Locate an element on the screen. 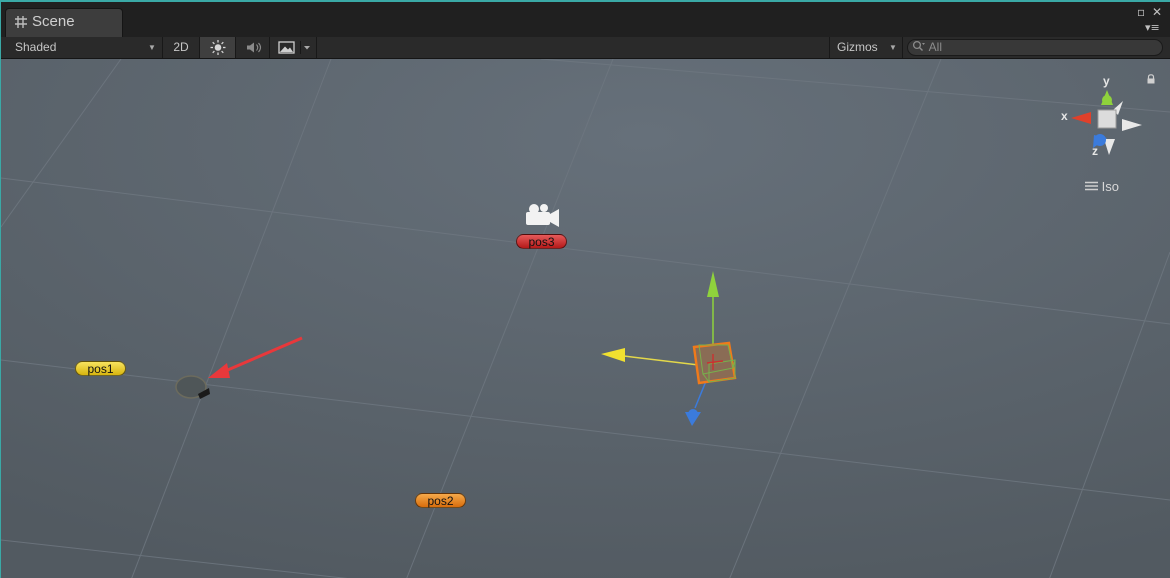  tab-scene-label: Scene is located at coordinates (53, 21).